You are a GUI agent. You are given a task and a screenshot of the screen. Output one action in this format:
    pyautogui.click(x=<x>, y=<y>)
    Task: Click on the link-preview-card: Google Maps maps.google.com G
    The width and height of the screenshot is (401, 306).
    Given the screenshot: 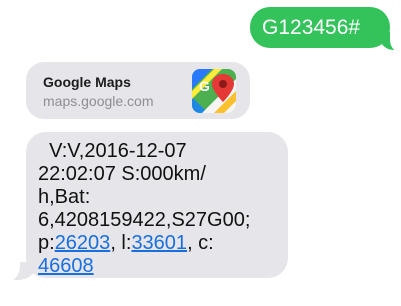 What is the action you would take?
    pyautogui.click(x=138, y=90)
    